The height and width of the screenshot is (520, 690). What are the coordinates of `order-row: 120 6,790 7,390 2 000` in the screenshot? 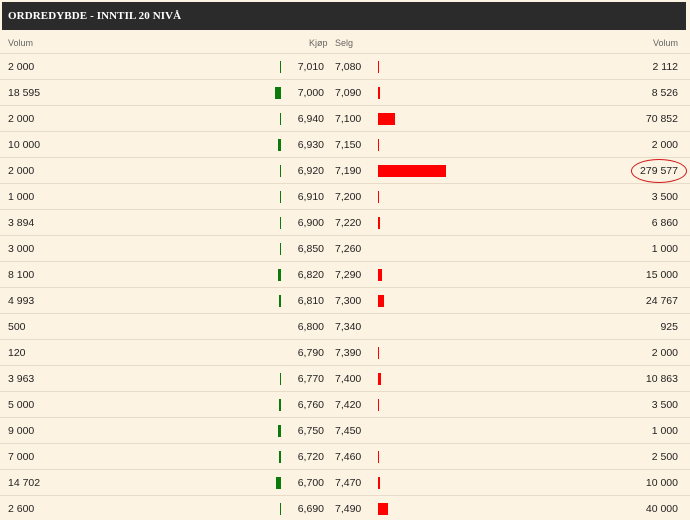 It's located at (345, 353).